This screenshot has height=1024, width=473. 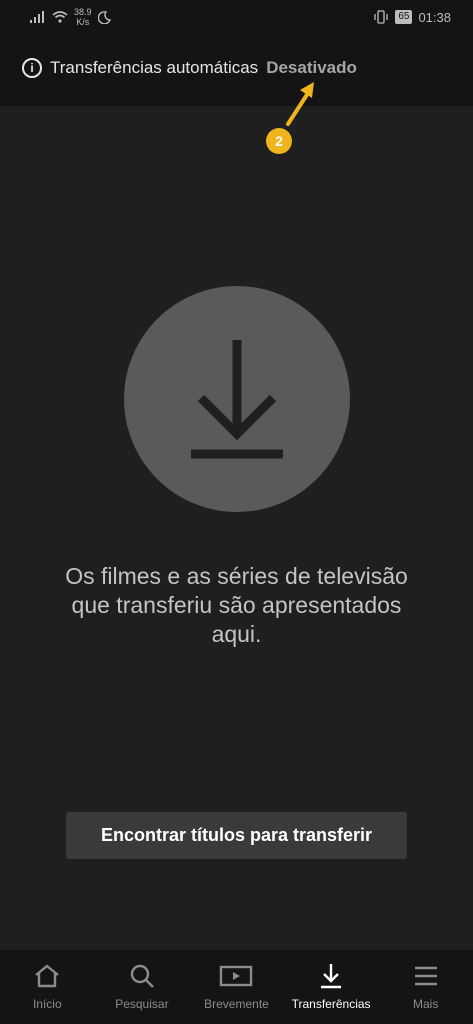 I want to click on status-left: 38.9 K/s, so click(x=70, y=17).